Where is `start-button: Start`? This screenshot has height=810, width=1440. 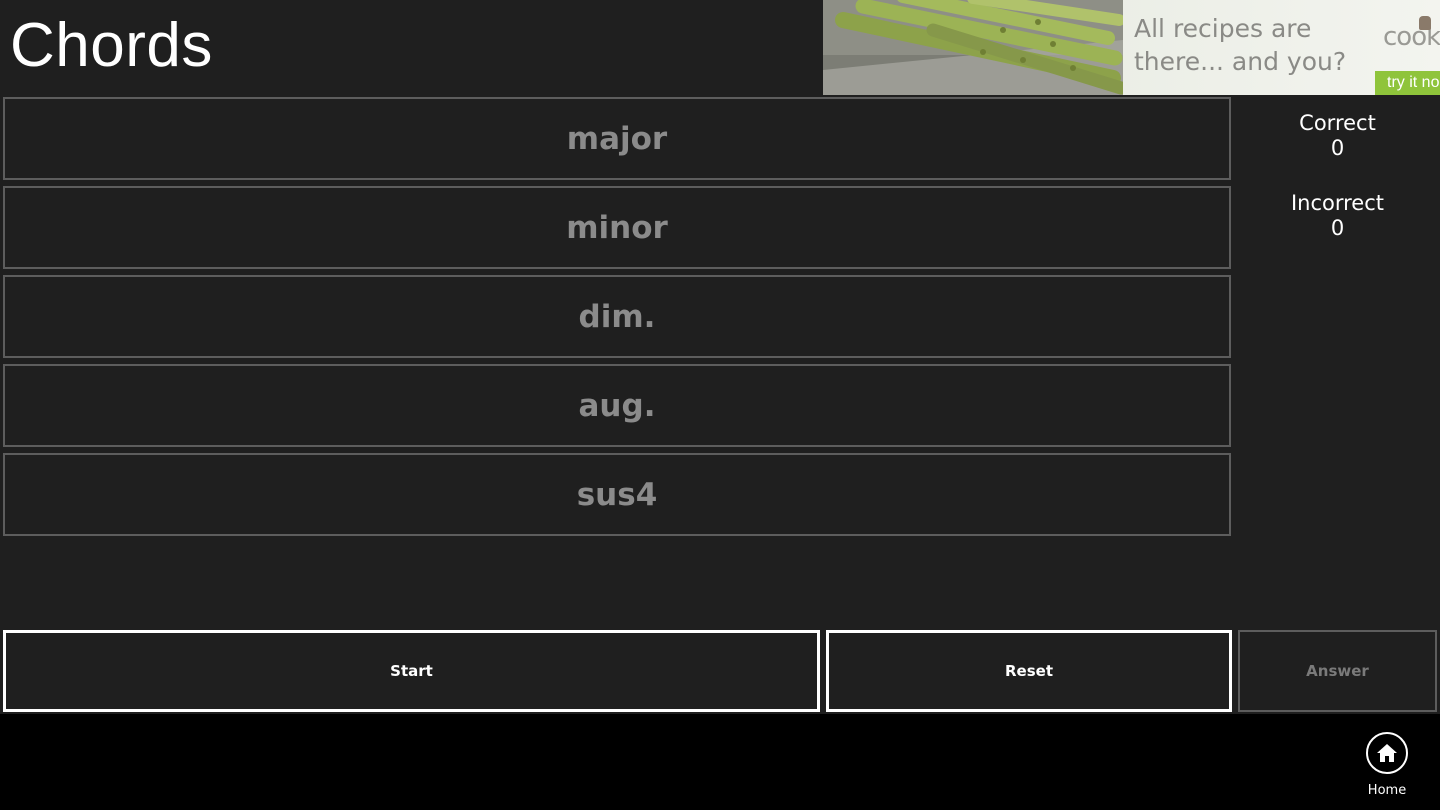
start-button: Start is located at coordinates (411, 671).